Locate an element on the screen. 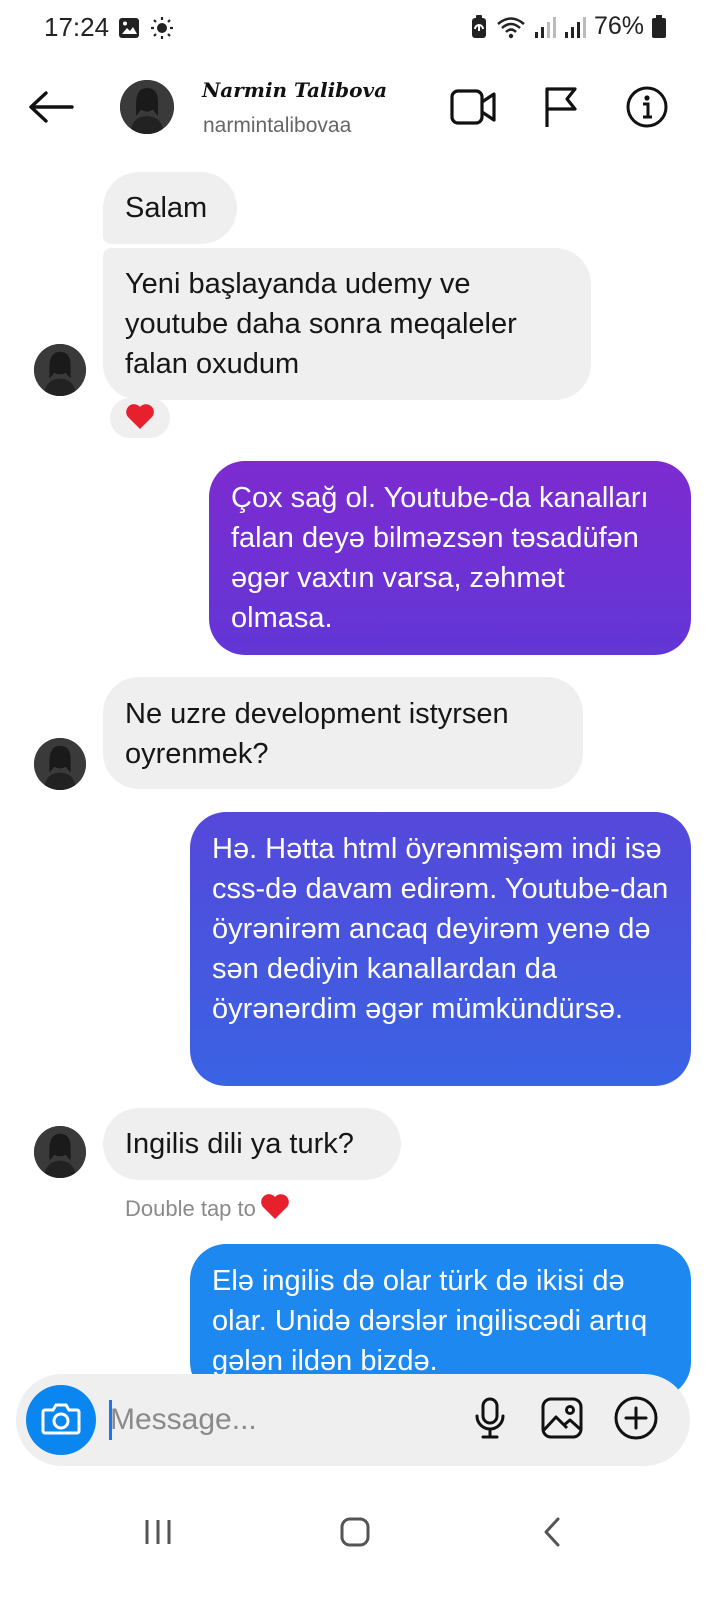 The height and width of the screenshot is (1600, 720). gallery-icon is located at coordinates (562, 1420).